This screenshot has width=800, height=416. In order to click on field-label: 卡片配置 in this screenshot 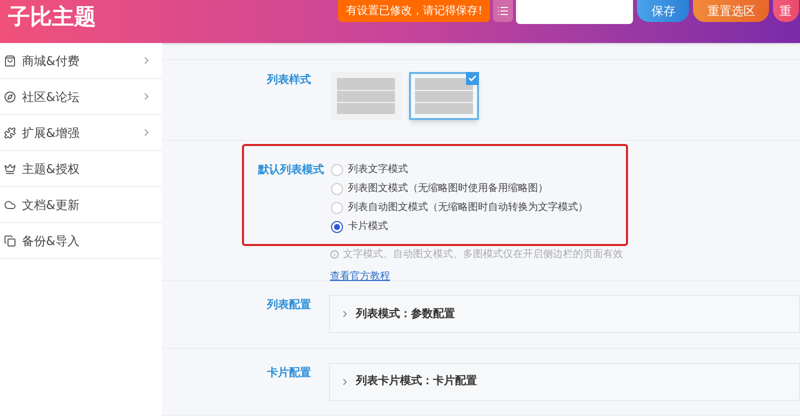, I will do `click(289, 372)`.